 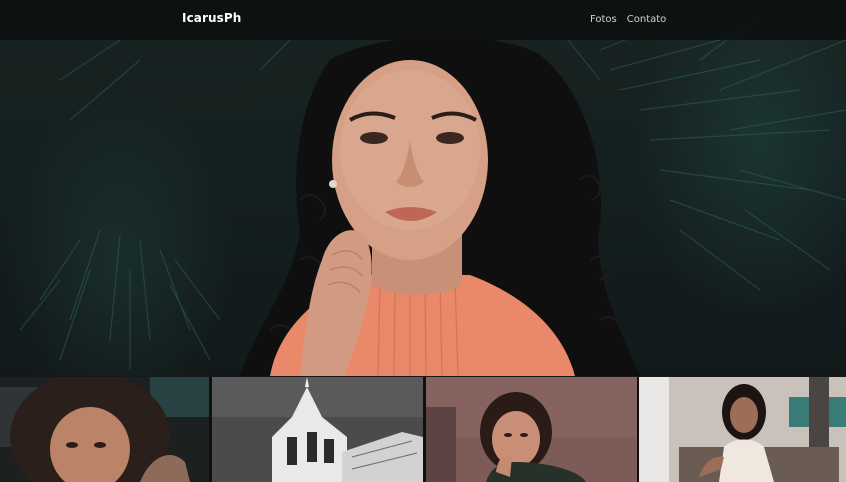 I want to click on curly-hair-woman-image, so click(x=104, y=429).